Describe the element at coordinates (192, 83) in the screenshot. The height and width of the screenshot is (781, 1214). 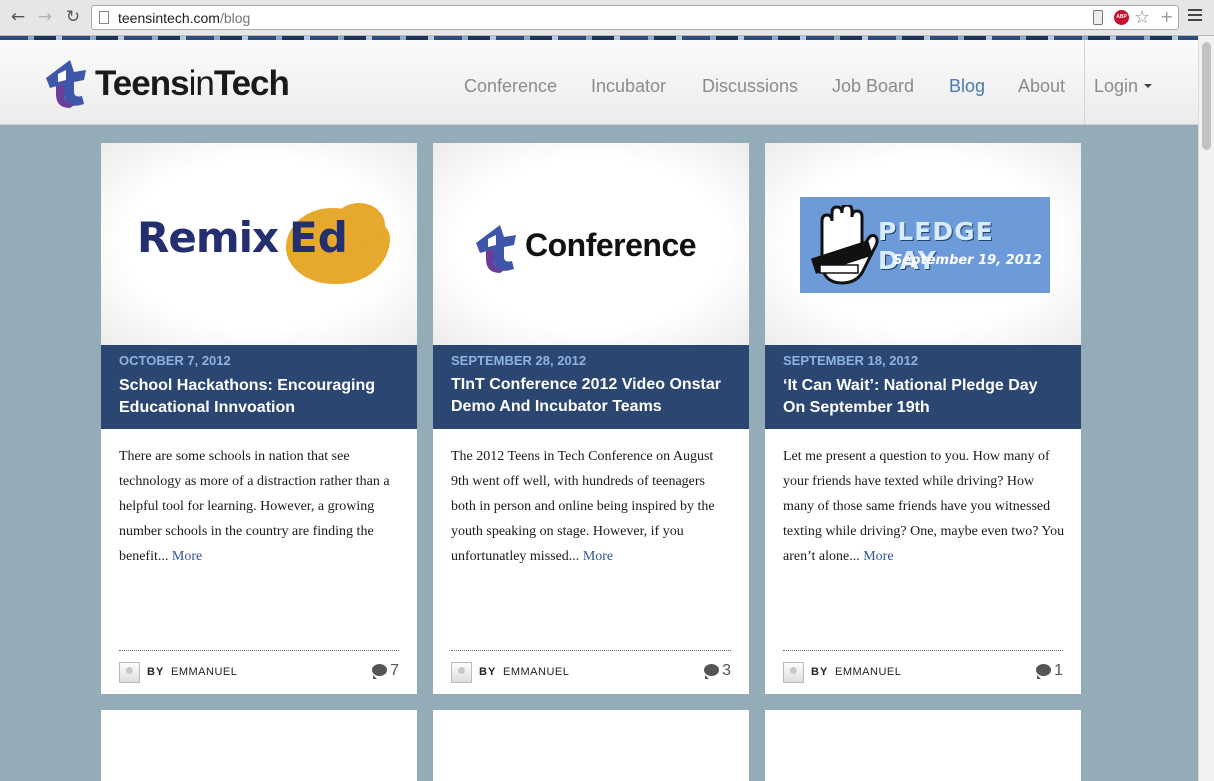
I see `logo-wordmark: TeensinTech` at that location.